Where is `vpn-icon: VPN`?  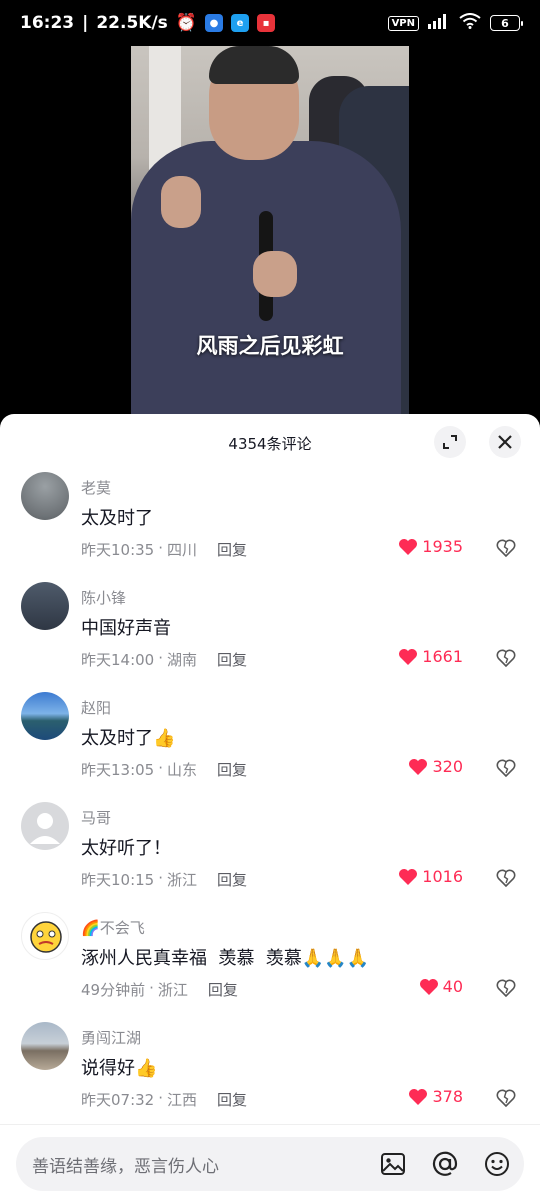
vpn-icon: VPN is located at coordinates (403, 23).